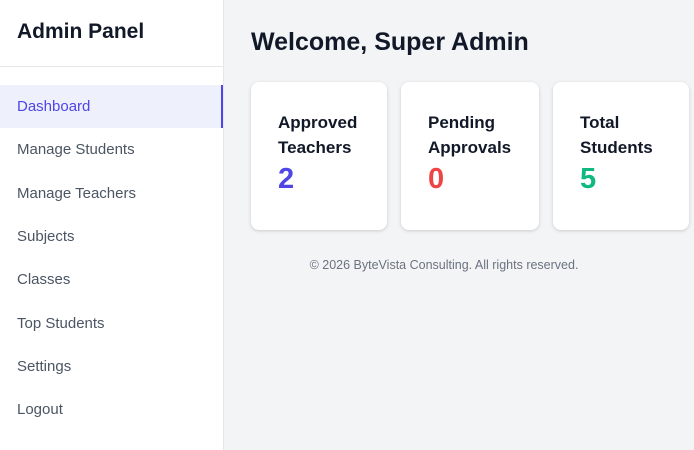 The width and height of the screenshot is (694, 450). Describe the element at coordinates (600, 122) in the screenshot. I see `stat-card-title-line1: Total` at that location.